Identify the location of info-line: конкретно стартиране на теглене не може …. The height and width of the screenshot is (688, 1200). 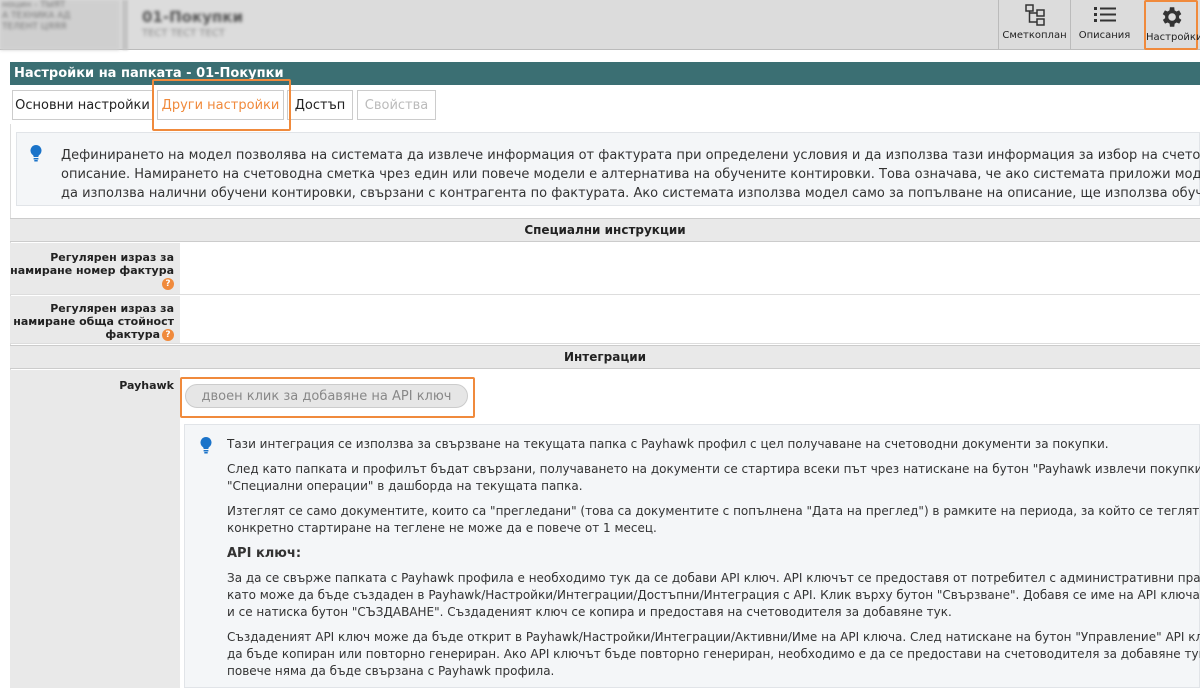
(442, 528).